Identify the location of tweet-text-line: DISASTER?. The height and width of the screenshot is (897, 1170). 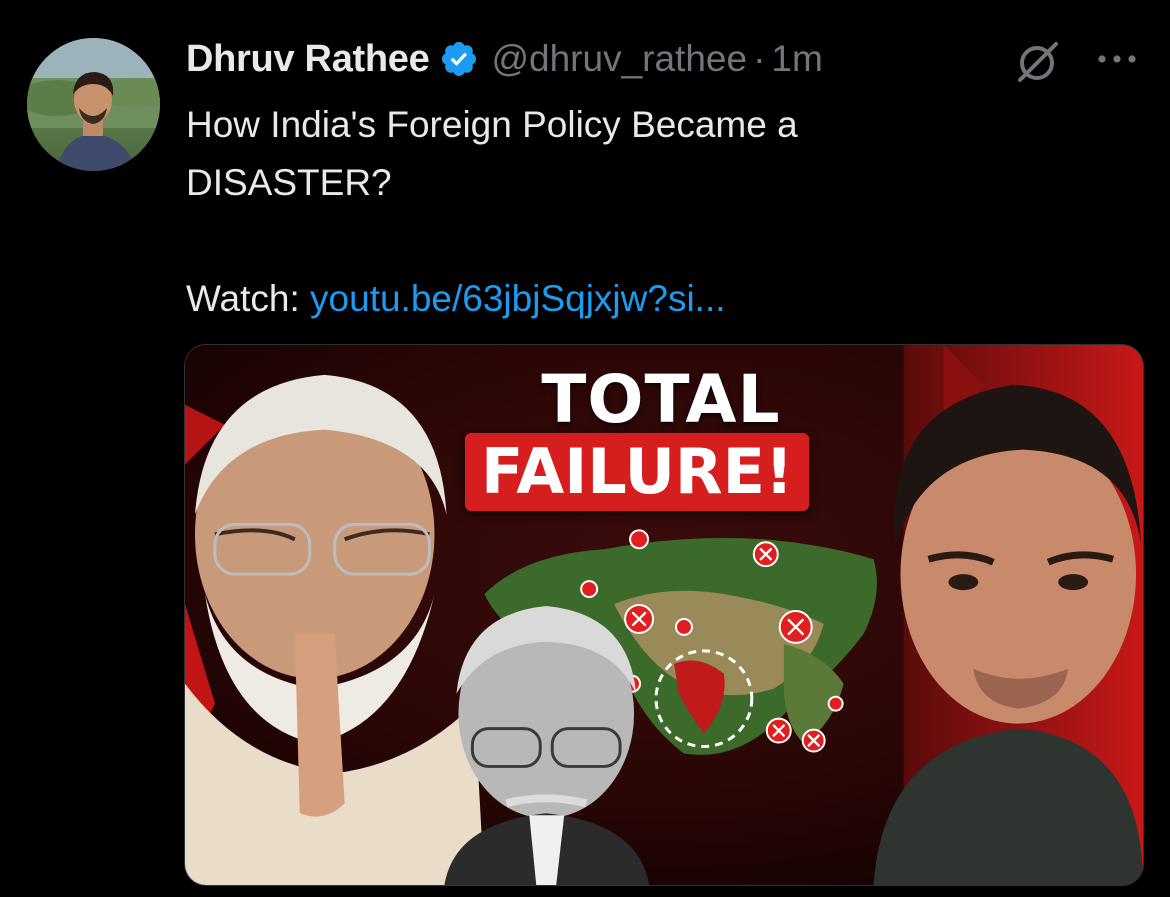
(289, 182).